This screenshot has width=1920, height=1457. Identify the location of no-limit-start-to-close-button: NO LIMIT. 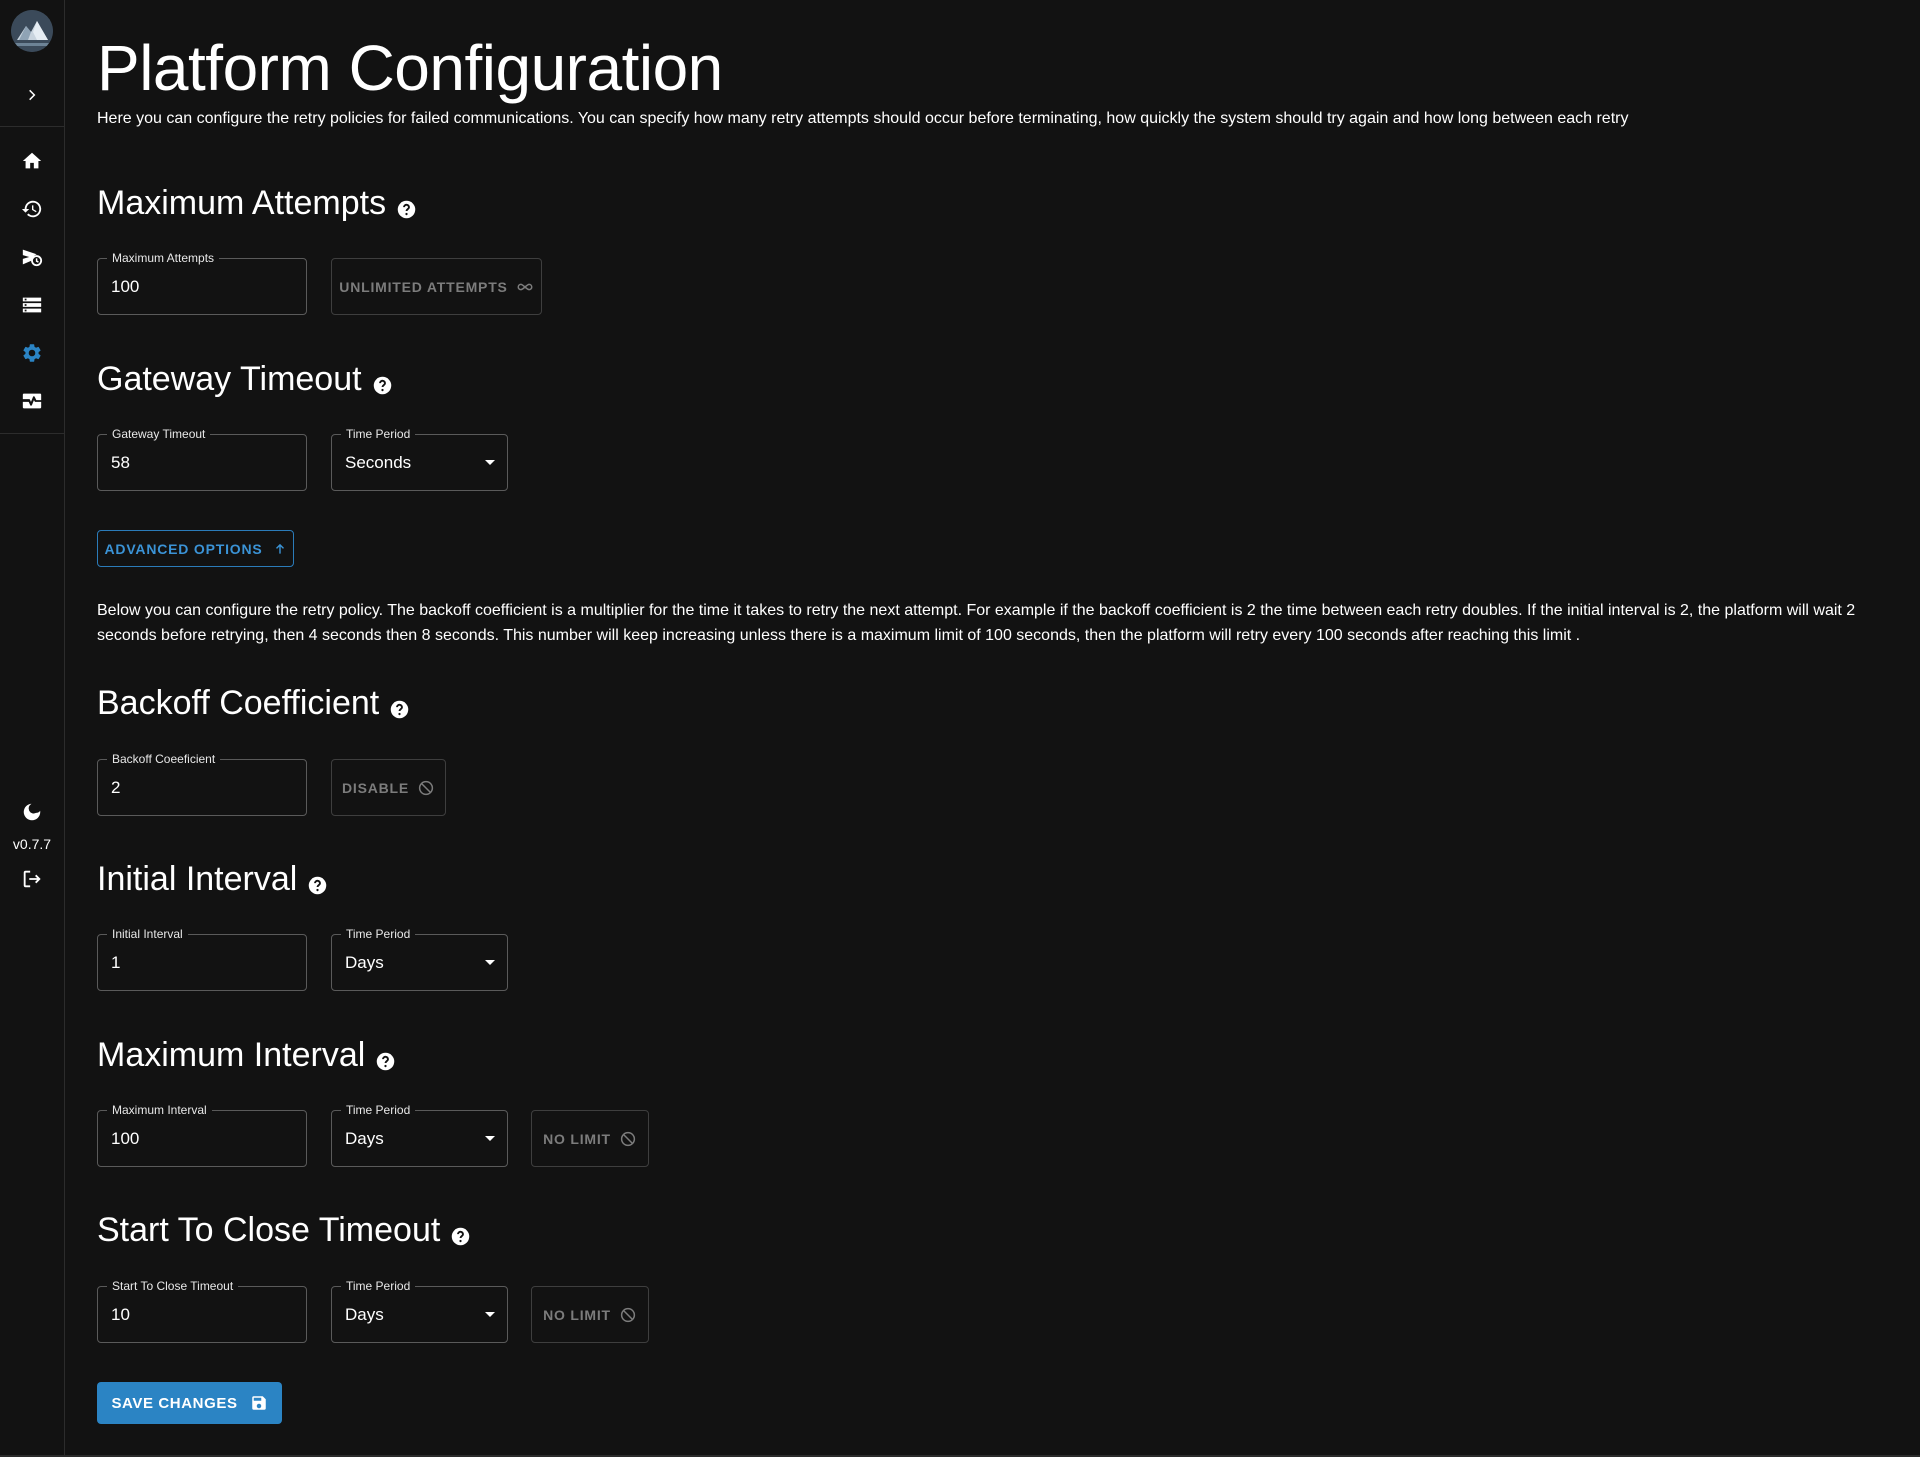
(590, 1314).